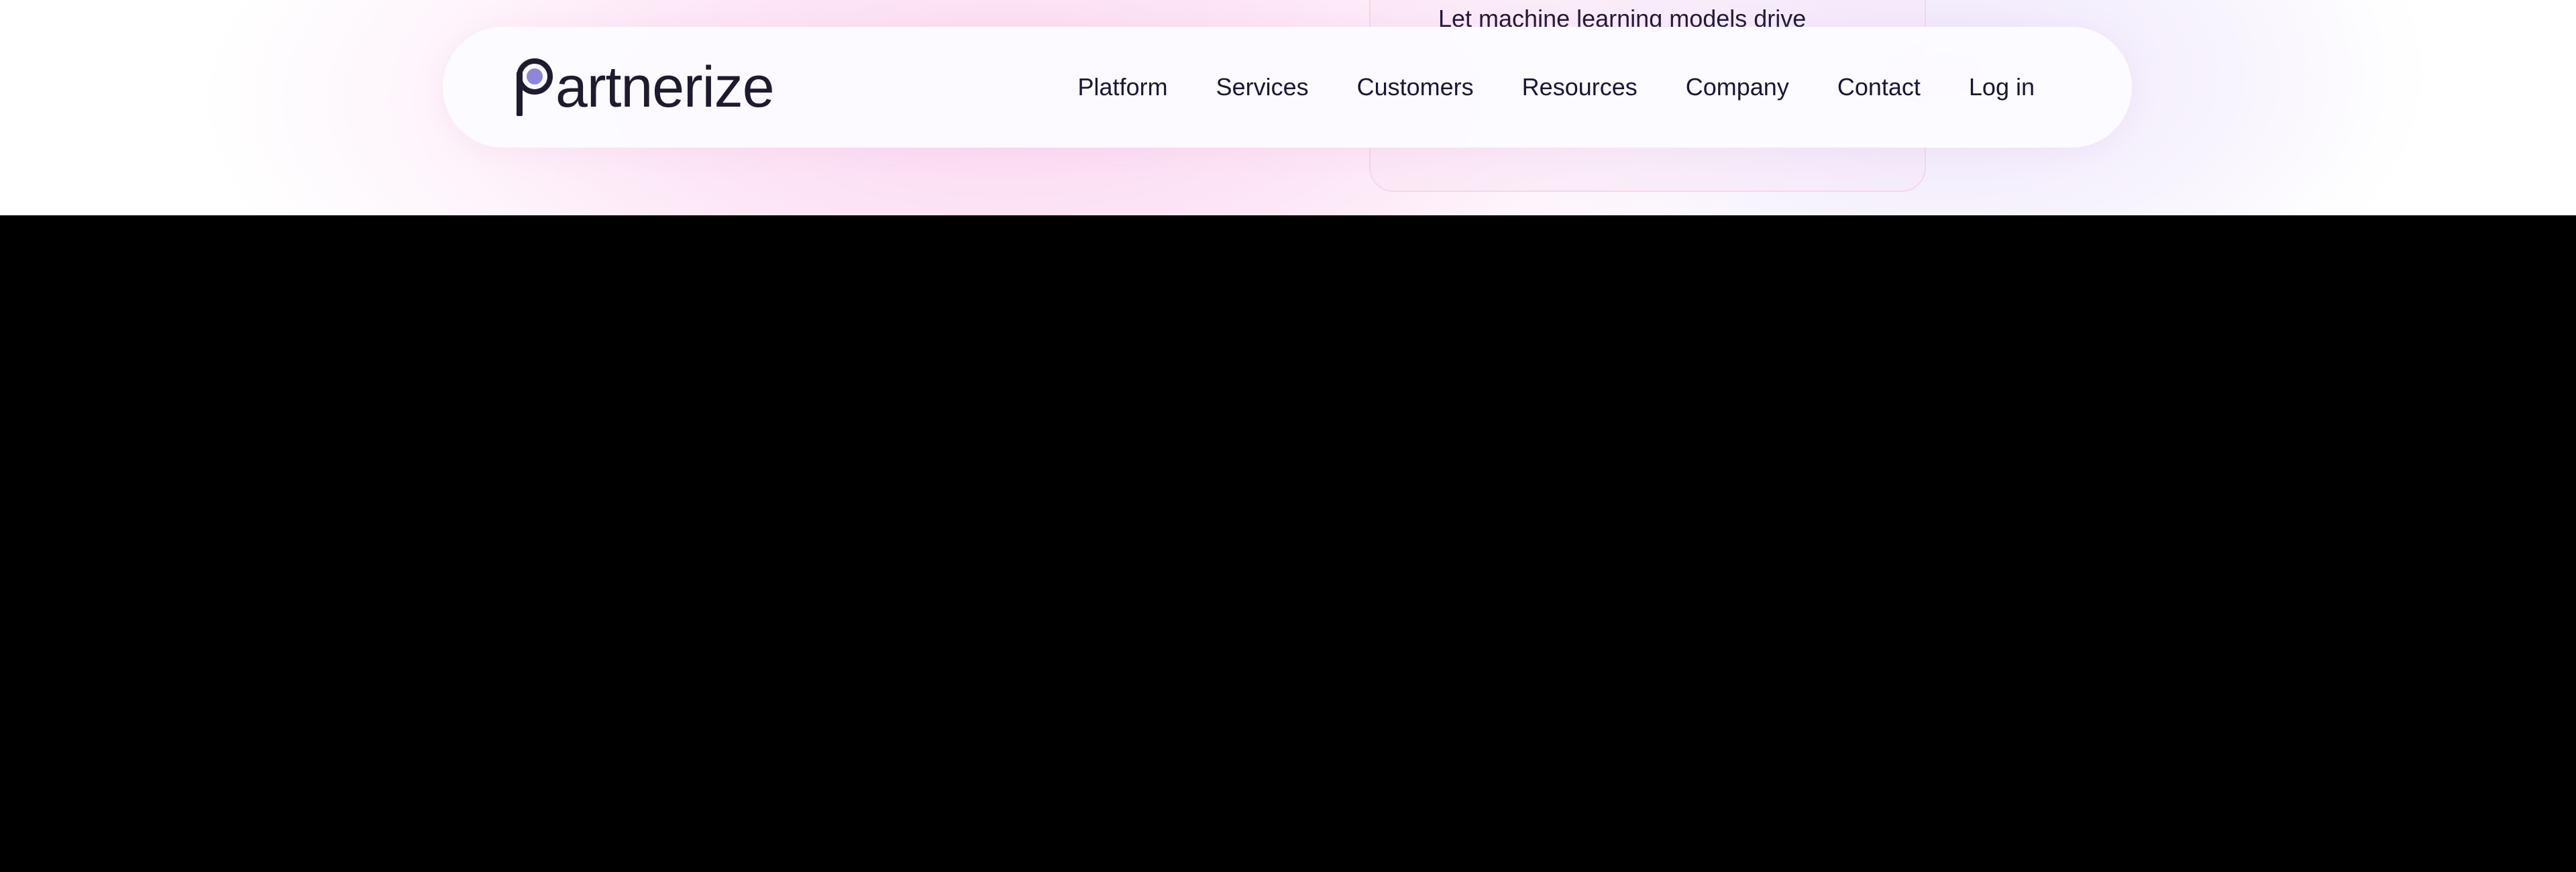 The width and height of the screenshot is (2576, 872). What do you see at coordinates (2002, 87) in the screenshot?
I see `nav-item-log-in: Log in` at bounding box center [2002, 87].